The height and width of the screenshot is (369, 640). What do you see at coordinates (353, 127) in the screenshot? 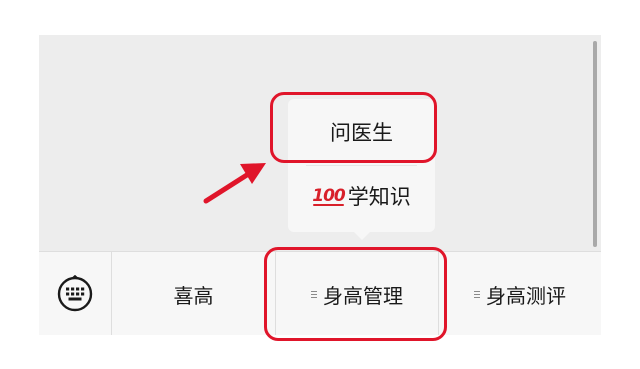
I see `highlight-box-ask-doctor` at bounding box center [353, 127].